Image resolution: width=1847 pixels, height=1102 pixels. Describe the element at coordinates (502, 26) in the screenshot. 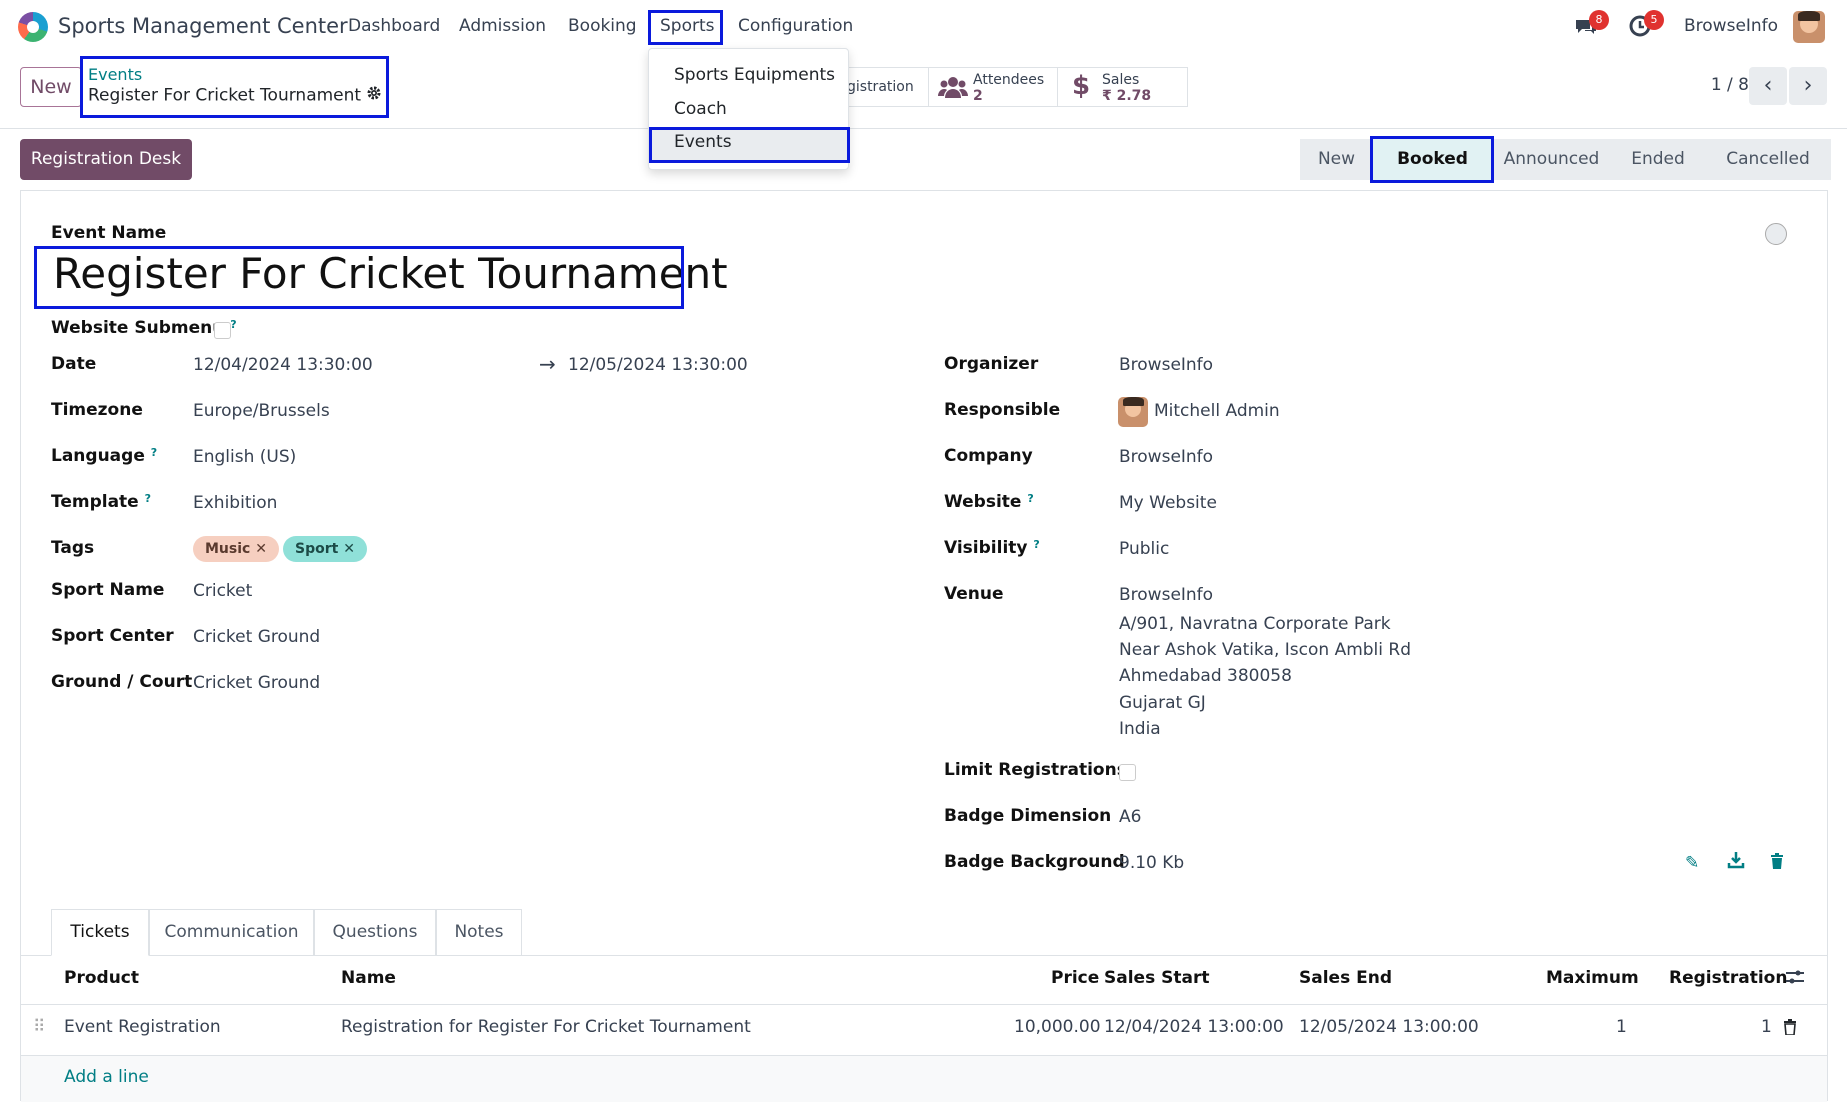

I see `menu-admission: Admission` at that location.